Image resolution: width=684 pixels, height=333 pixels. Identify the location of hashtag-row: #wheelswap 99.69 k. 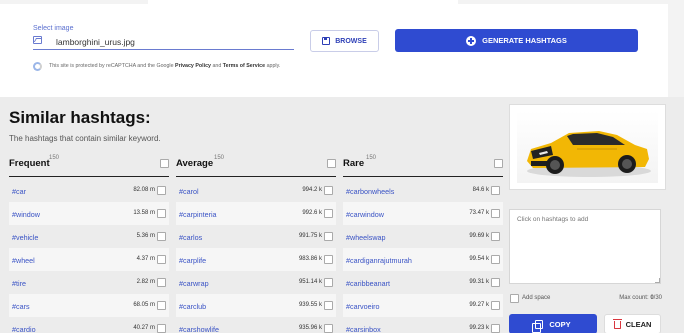
(423, 236).